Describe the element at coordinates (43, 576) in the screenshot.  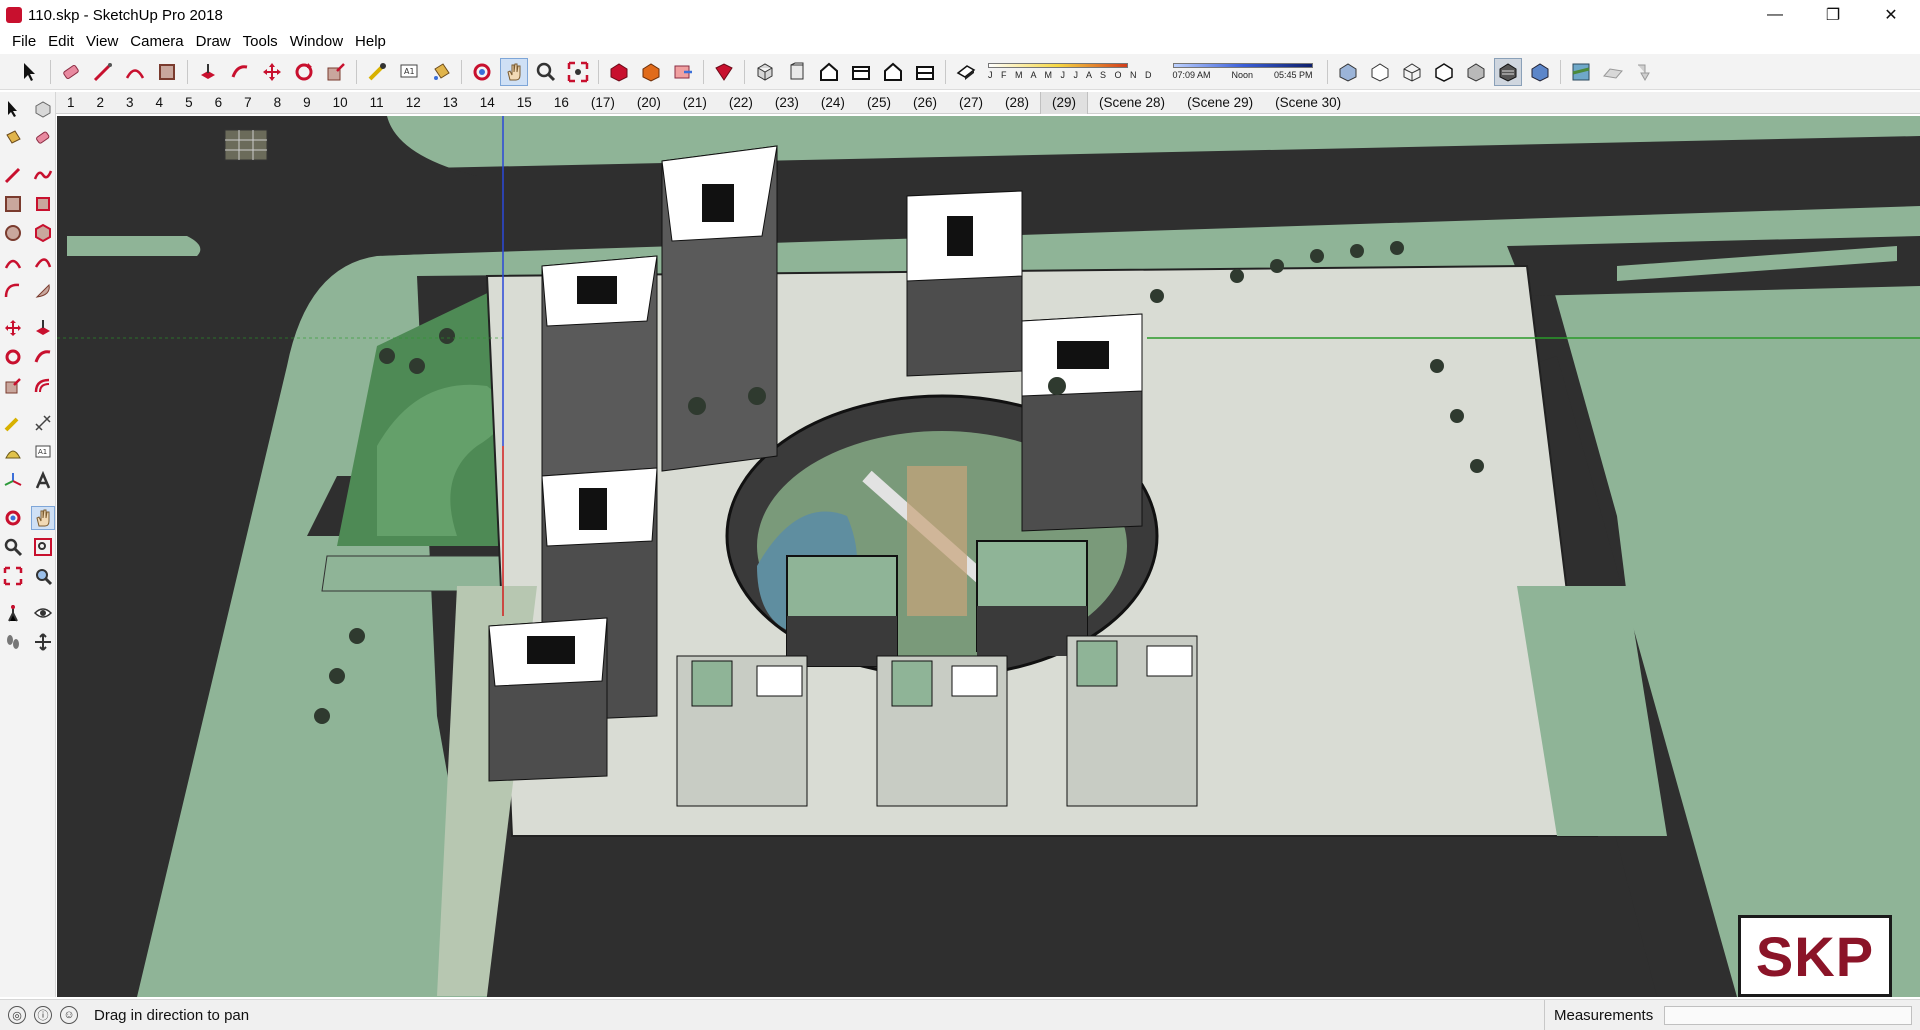
I see `previous-view-icon` at that location.